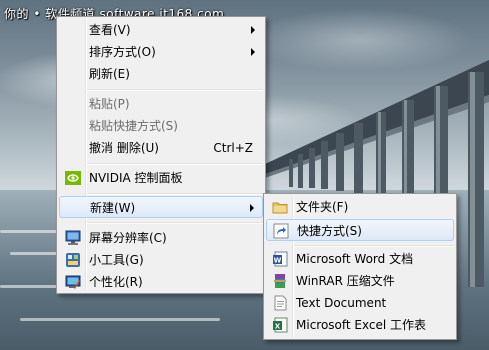 The width and height of the screenshot is (489, 350). Describe the element at coordinates (281, 231) in the screenshot. I see `shortcut-icon` at that location.